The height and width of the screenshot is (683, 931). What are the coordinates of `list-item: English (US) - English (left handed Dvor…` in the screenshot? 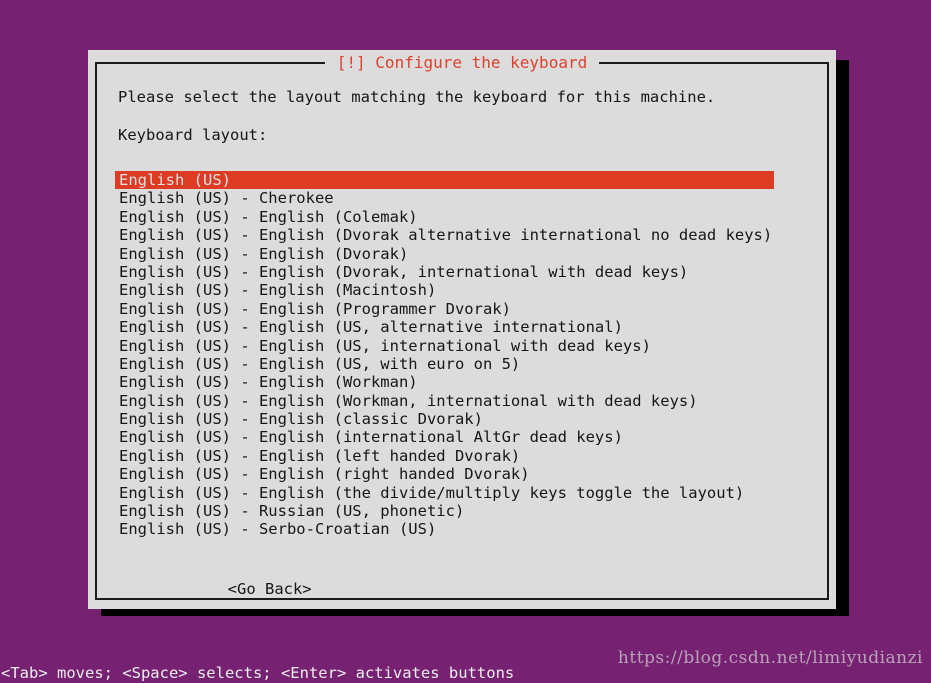 It's located at (462, 456).